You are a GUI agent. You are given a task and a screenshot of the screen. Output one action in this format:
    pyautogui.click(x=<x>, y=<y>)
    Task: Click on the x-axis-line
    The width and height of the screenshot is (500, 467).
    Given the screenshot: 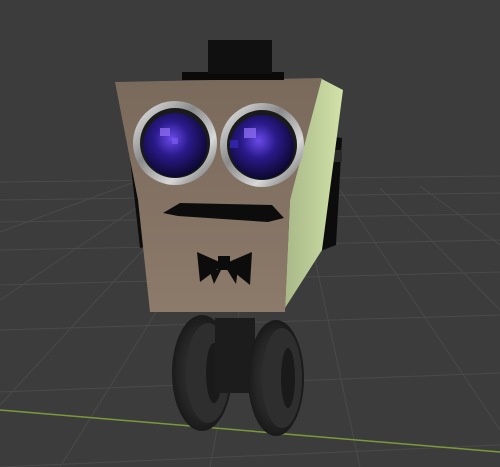 What is the action you would take?
    pyautogui.click(x=250, y=431)
    